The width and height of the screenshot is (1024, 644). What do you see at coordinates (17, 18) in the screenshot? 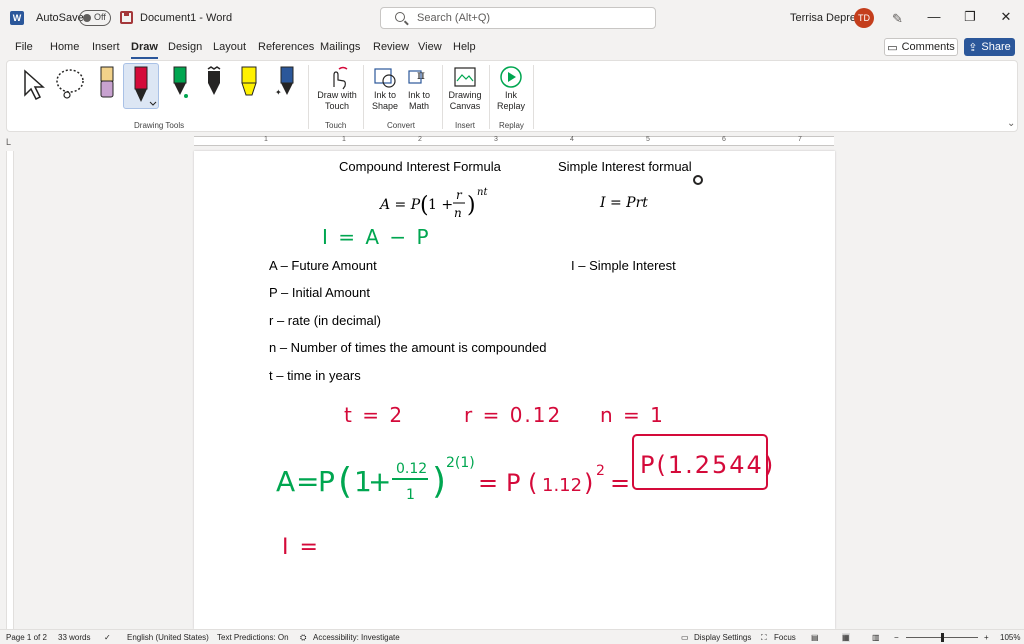
I see `word-logo-icon: W` at bounding box center [17, 18].